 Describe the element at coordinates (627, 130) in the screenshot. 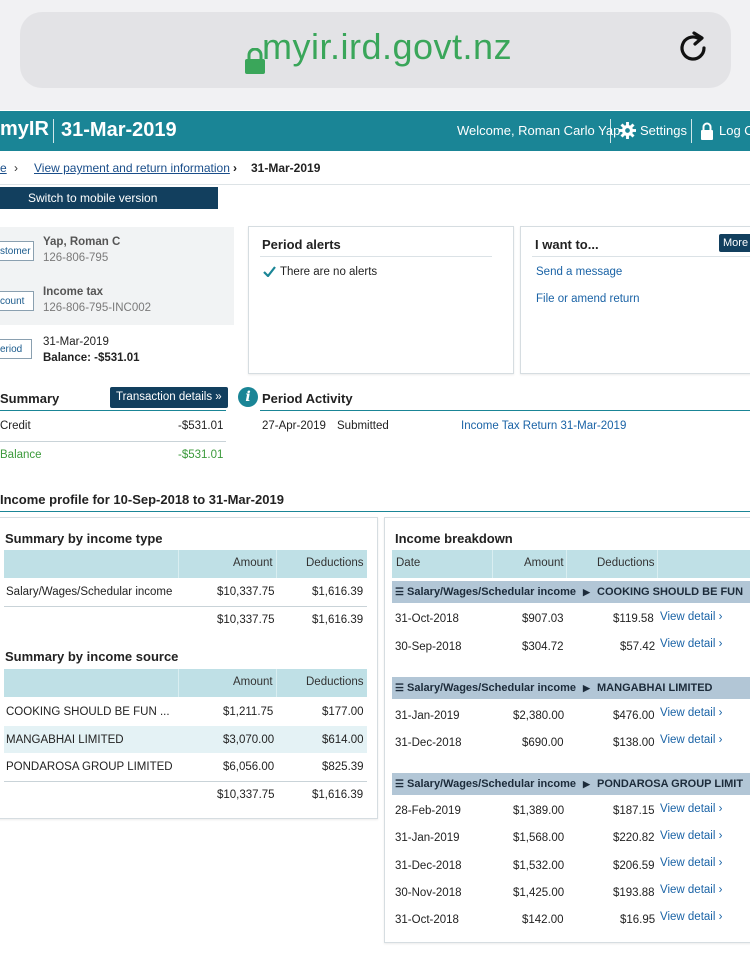

I see `gear-icon` at that location.